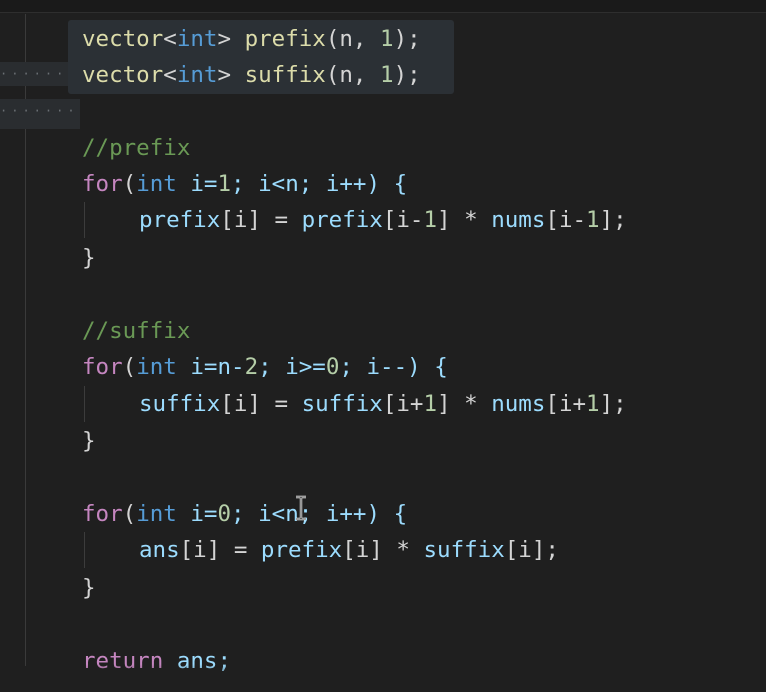 The width and height of the screenshot is (766, 692). Describe the element at coordinates (383, 678) in the screenshot. I see `bottom-fade` at that location.